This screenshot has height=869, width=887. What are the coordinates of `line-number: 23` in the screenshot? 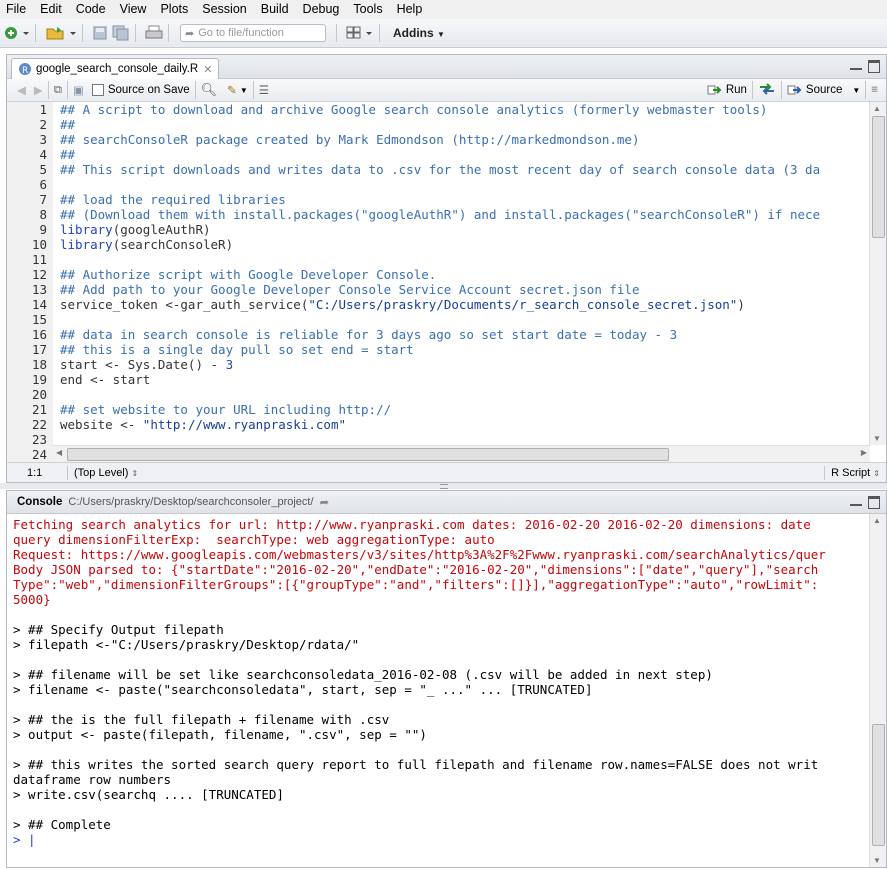 It's located at (39, 439).